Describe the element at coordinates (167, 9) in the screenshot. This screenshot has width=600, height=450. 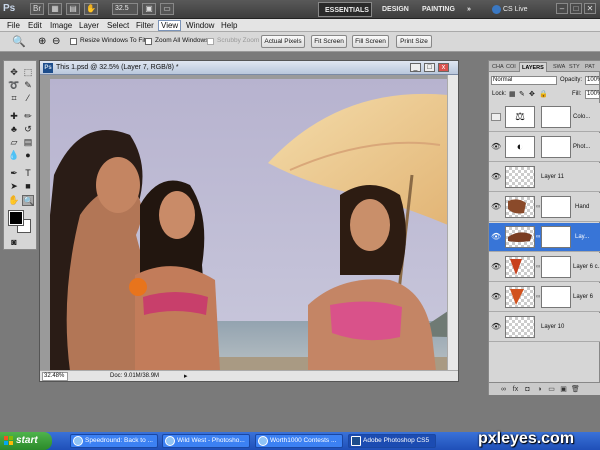
I see `screen-mode-icon: ▭` at that location.